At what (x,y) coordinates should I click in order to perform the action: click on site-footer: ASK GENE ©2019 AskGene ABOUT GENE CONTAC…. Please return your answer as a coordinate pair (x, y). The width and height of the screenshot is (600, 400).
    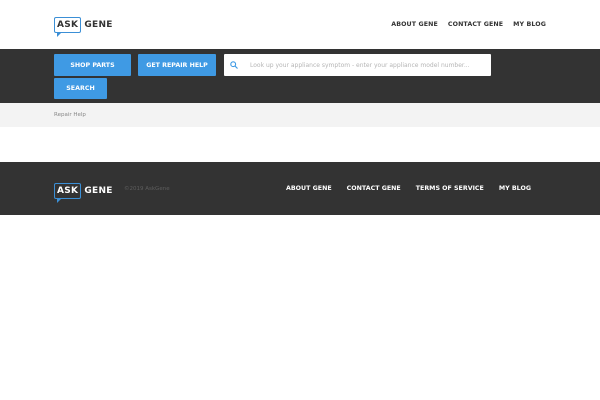
    Looking at the image, I should click on (300, 188).